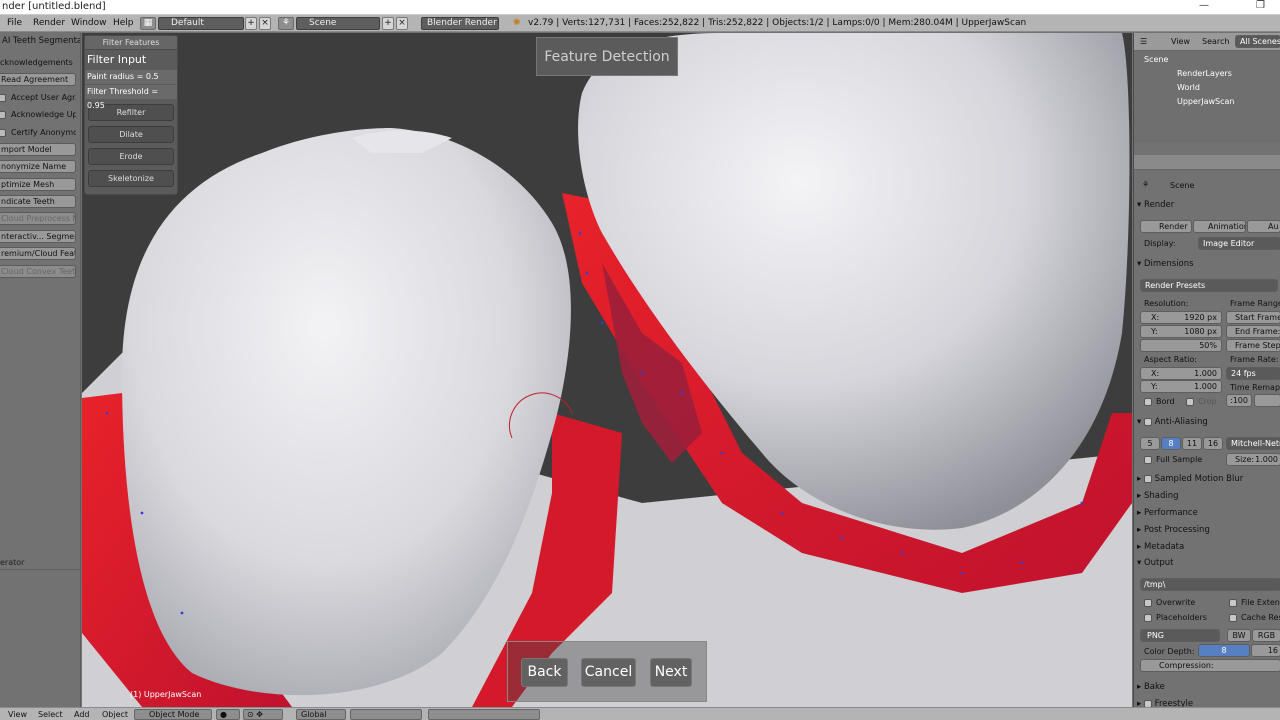 This screenshot has width=1280, height=720. Describe the element at coordinates (321, 714) in the screenshot. I see `orientation-select: Global` at that location.